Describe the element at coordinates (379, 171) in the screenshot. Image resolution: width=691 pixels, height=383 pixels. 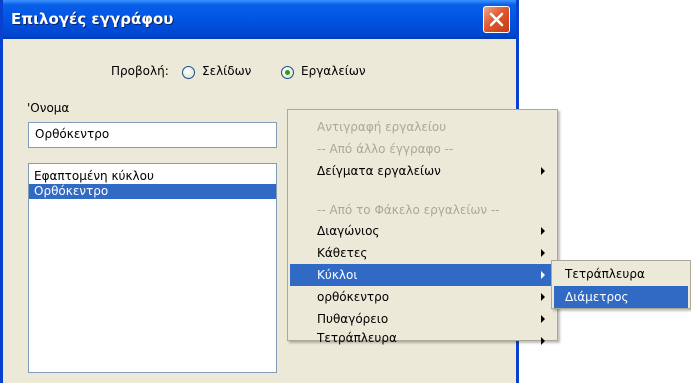
I see `menu-item-label: Δείγματα εργαλείων` at that location.